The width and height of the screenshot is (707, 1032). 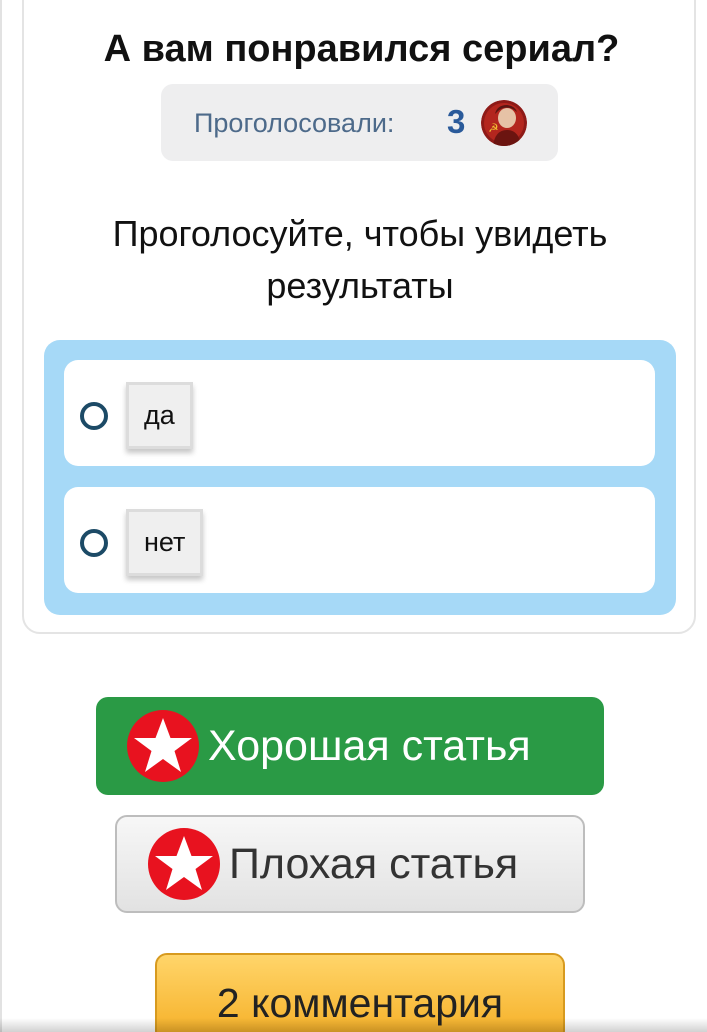 I want to click on good-article-button: Хорошая статья, so click(x=350, y=746).